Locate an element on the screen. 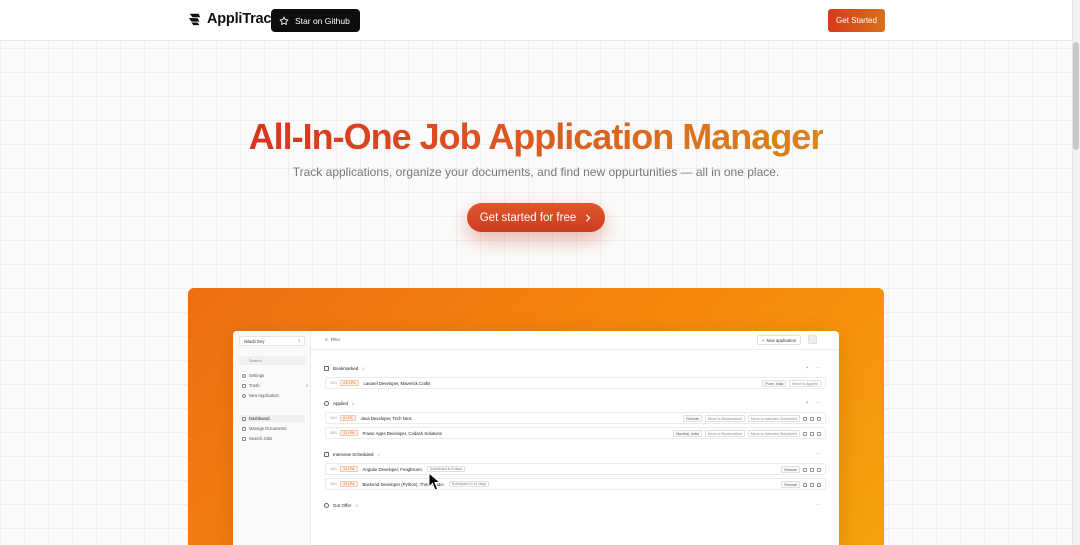  page-scrollbar is located at coordinates (1076, 272).